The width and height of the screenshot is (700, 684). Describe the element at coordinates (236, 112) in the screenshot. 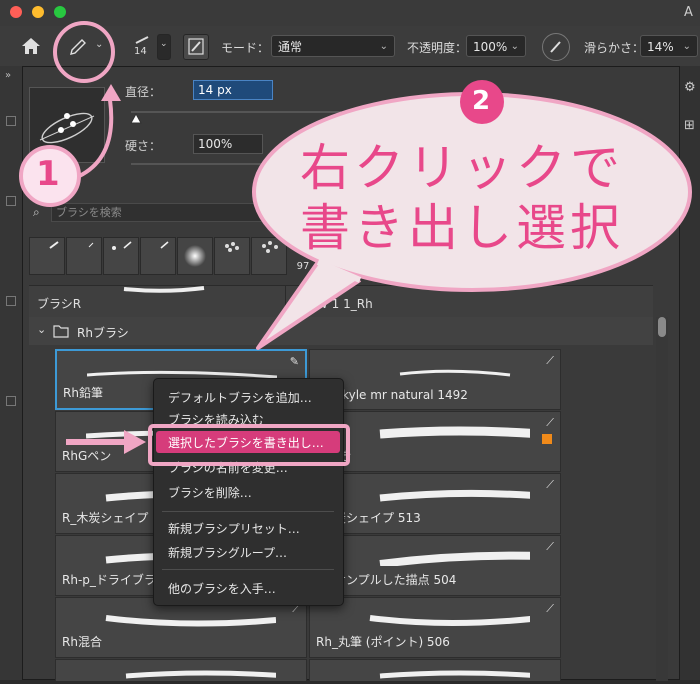

I see `diameter-slider` at that location.